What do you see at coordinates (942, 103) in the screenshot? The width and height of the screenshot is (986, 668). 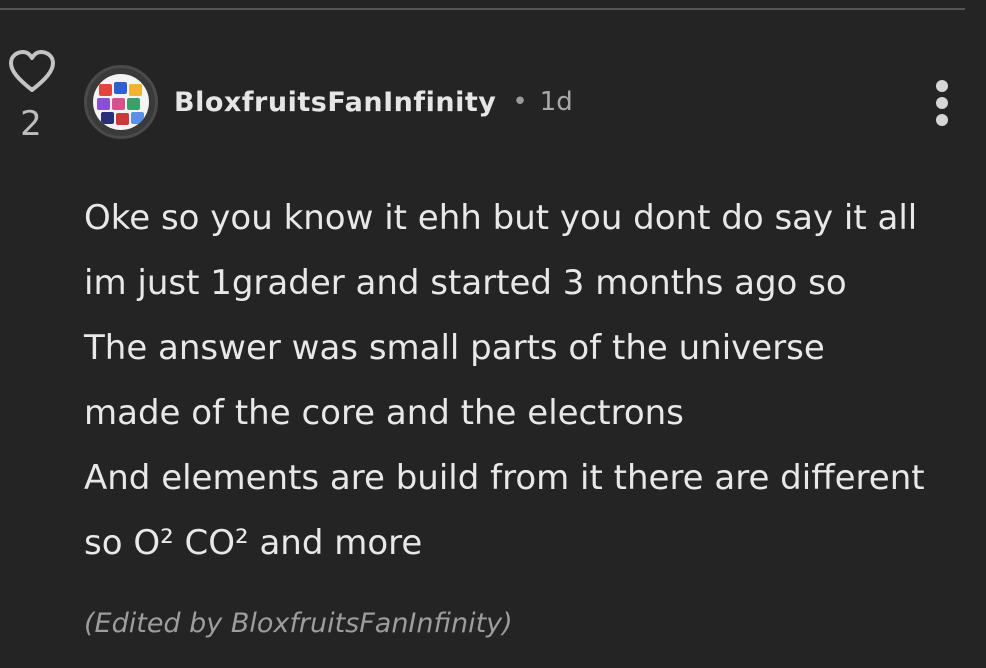 I see `more-options-button` at bounding box center [942, 103].